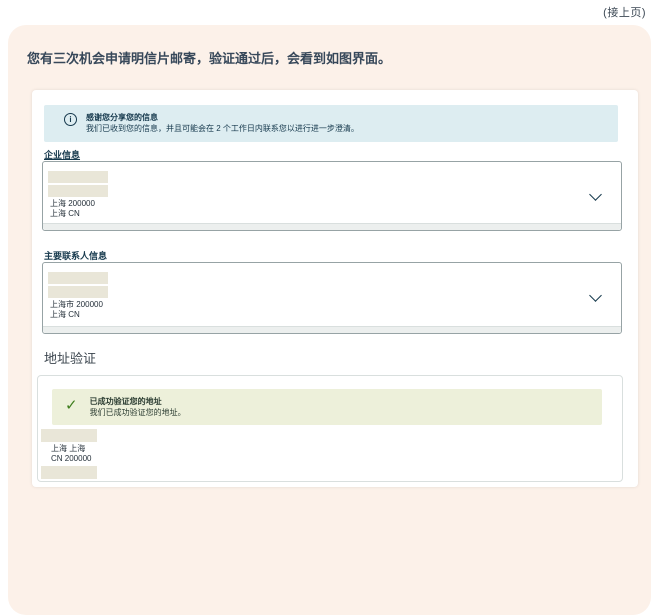  Describe the element at coordinates (137, 412) in the screenshot. I see `success-banner-description: 我们已成功验证您的地址。` at that location.